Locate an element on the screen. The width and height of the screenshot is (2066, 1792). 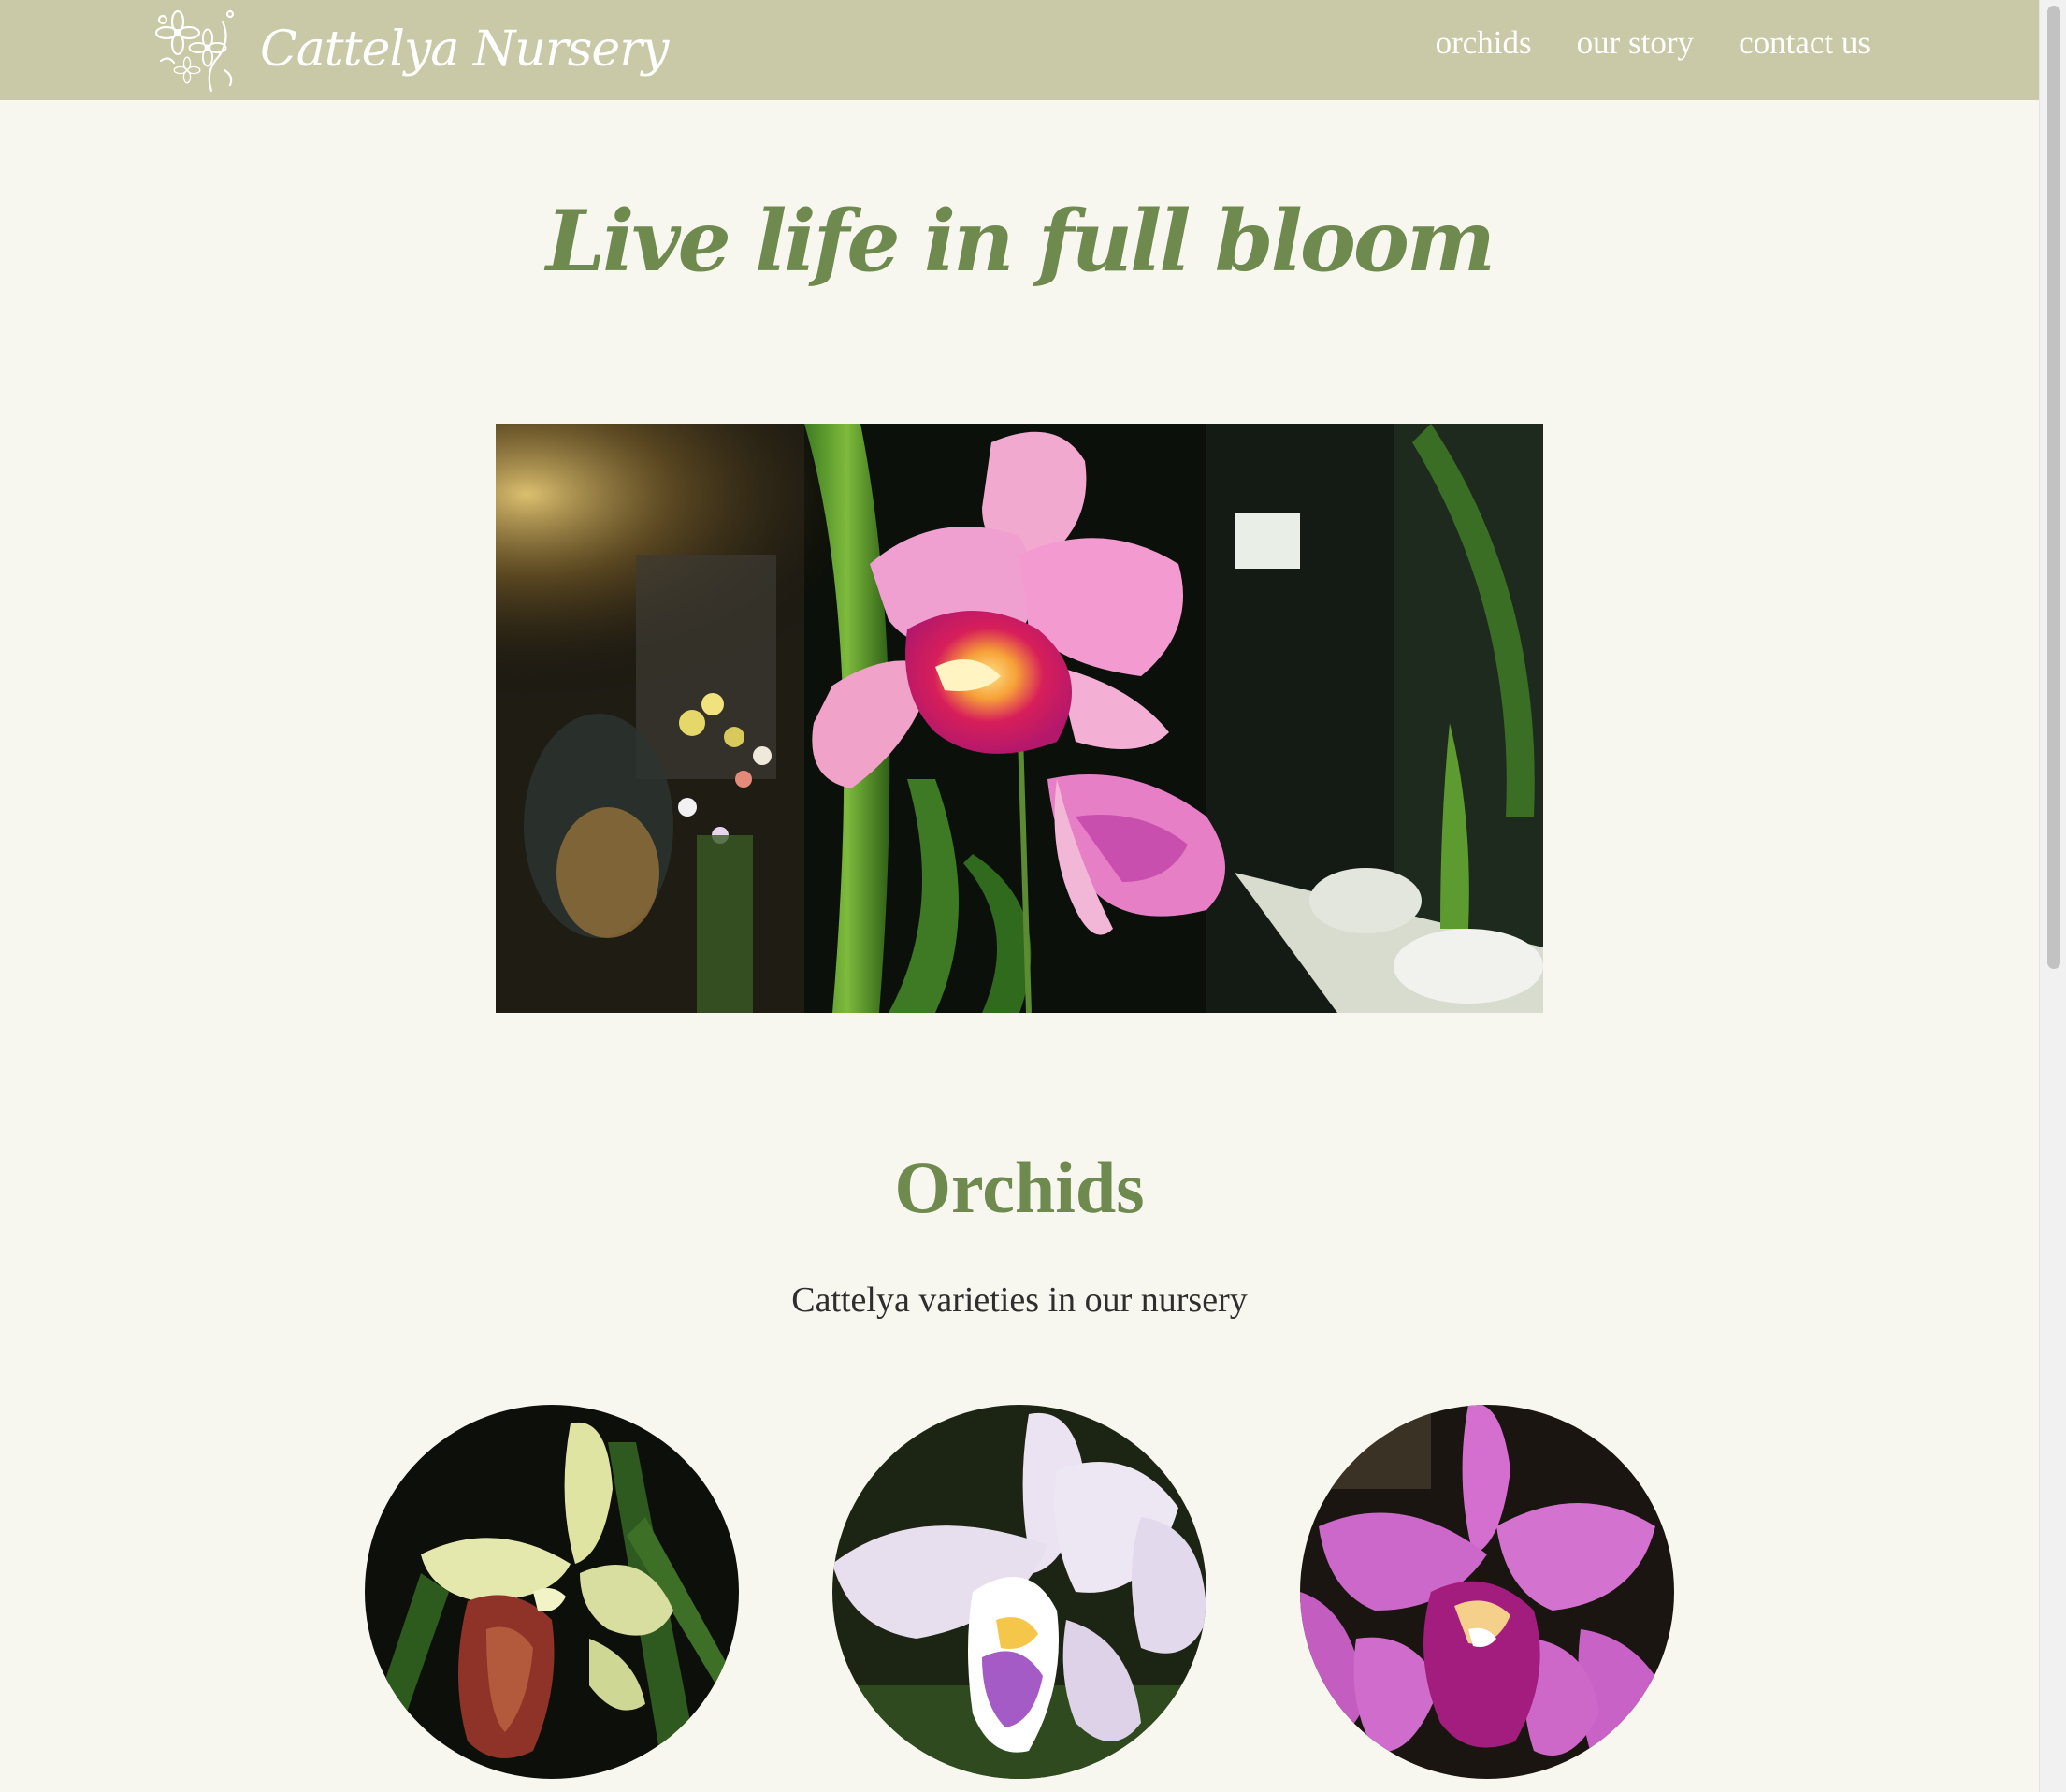
brand-logo: Cattelya Nursery is located at coordinates (409, 49).